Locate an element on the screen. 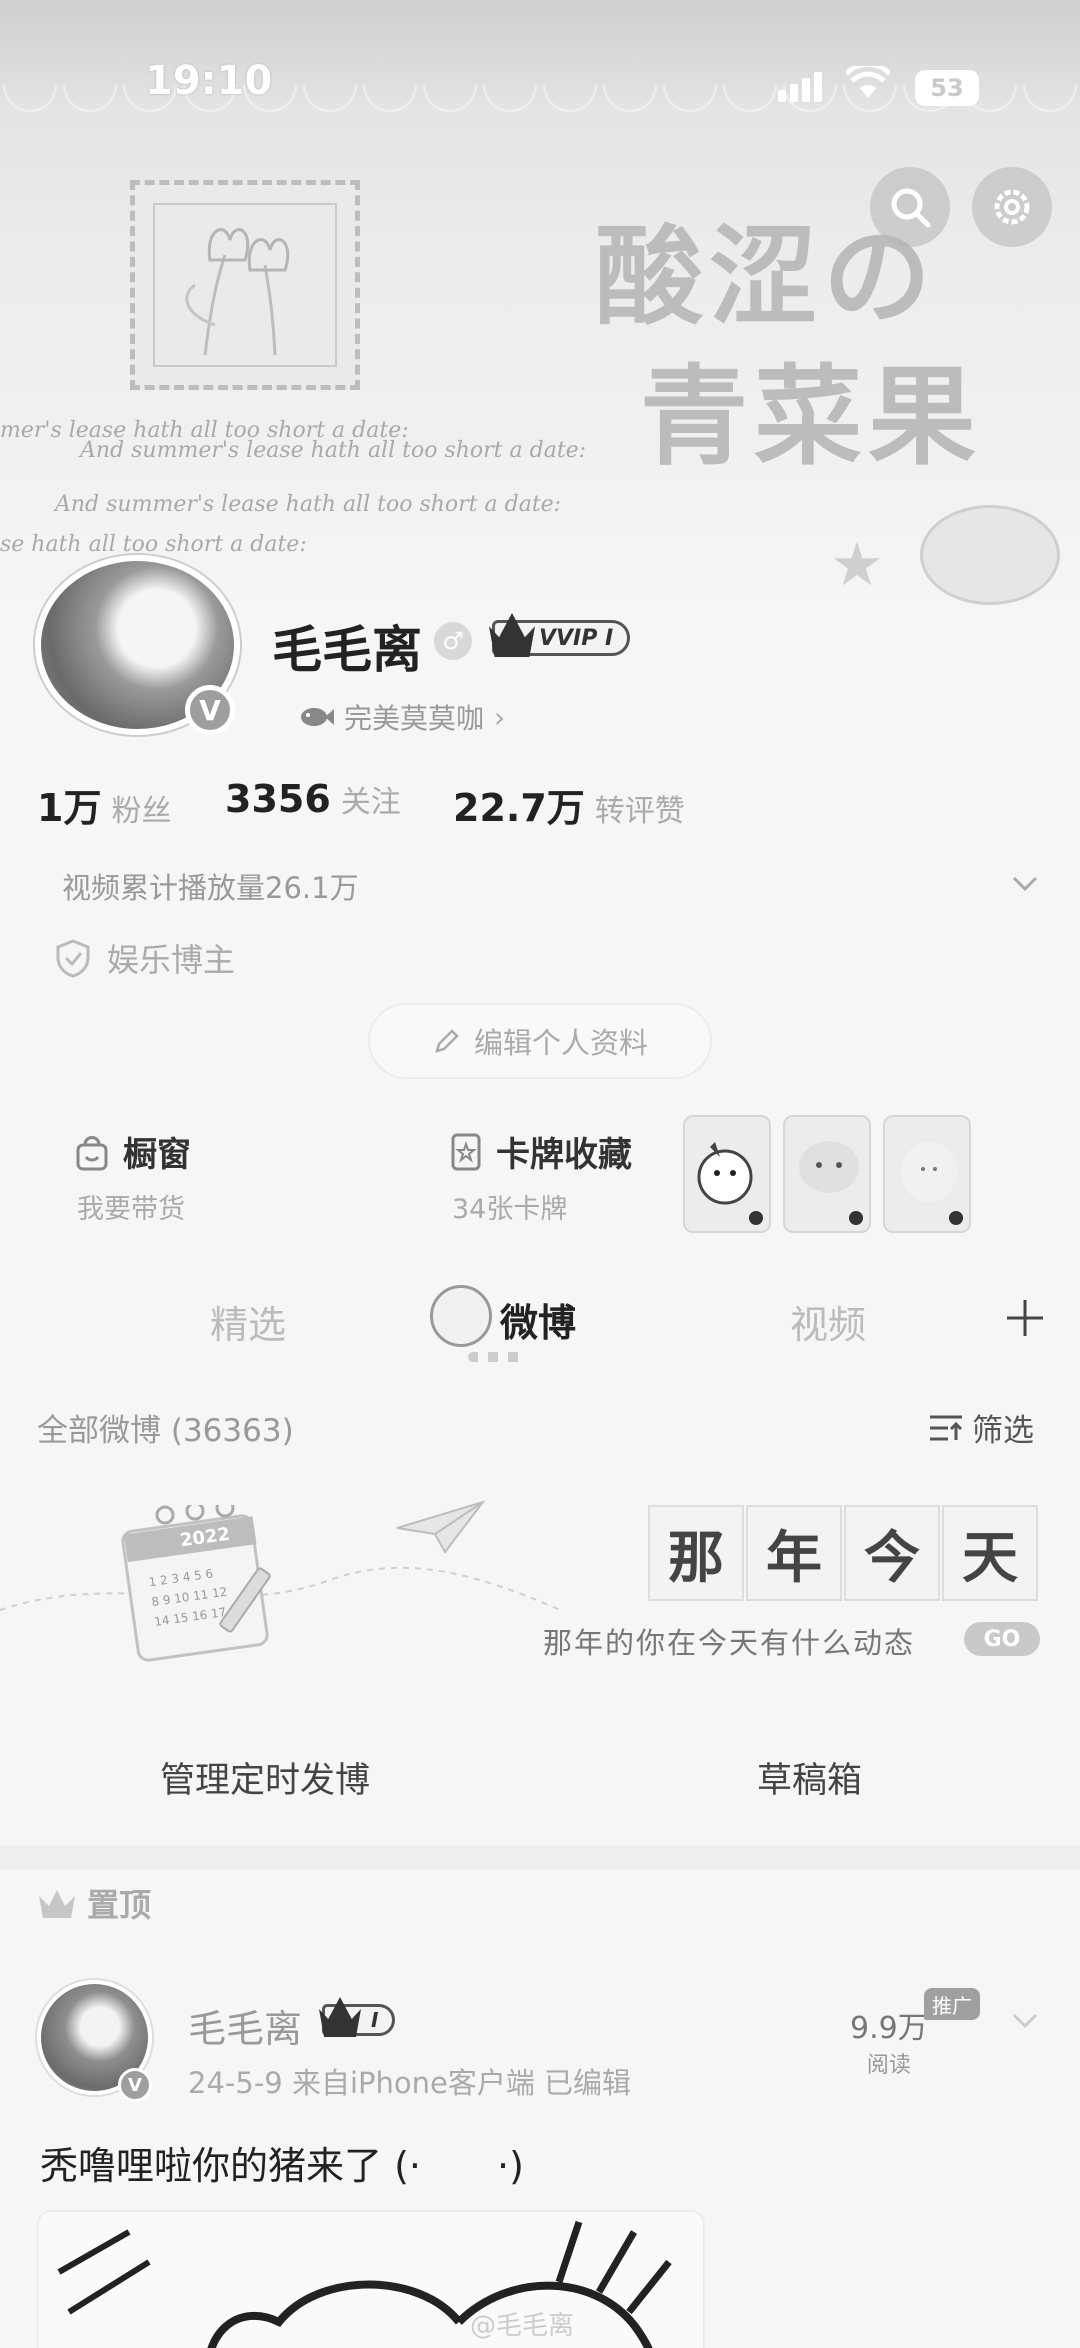  read-count: 9.9万 阅读 is located at coordinates (889, 2041).